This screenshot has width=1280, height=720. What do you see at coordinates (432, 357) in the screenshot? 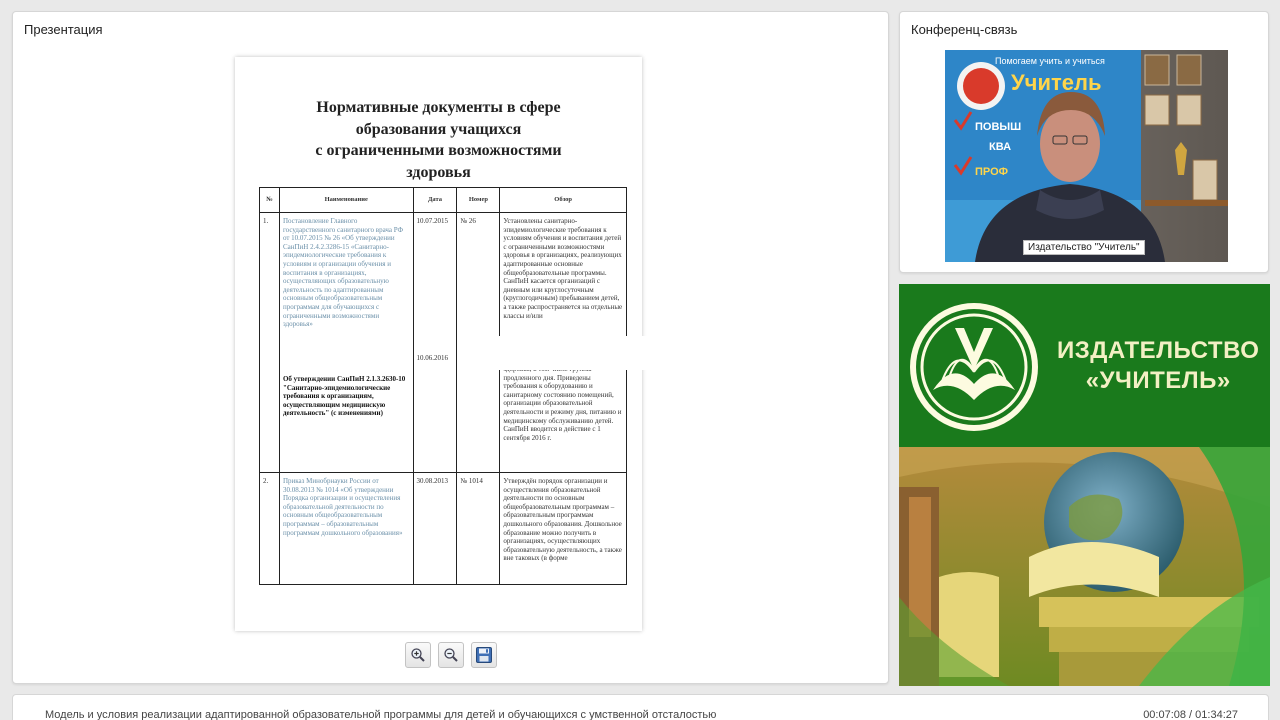
I see `row-date-2: 10.06.2016` at bounding box center [432, 357].